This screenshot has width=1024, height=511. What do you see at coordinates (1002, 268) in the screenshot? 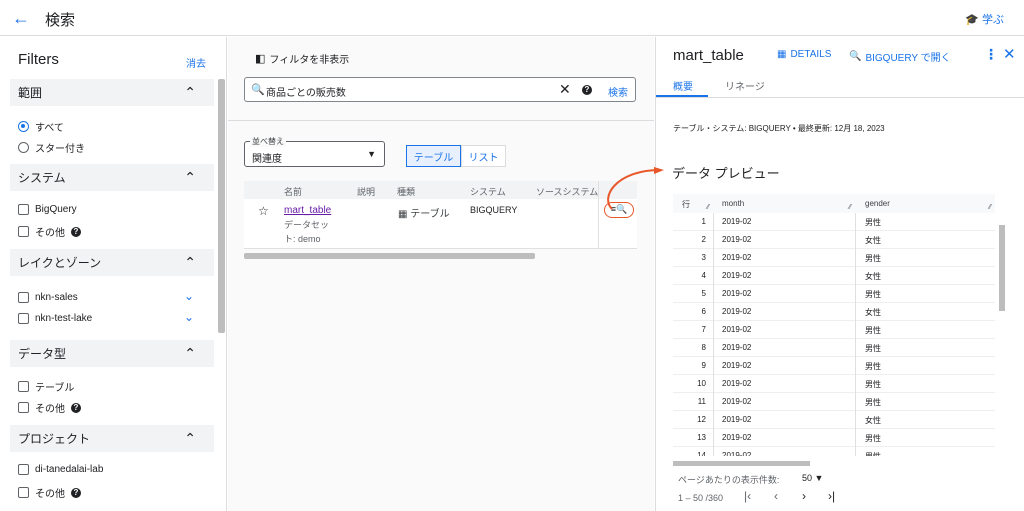
I see `preview-vertical-scrollbar` at bounding box center [1002, 268].